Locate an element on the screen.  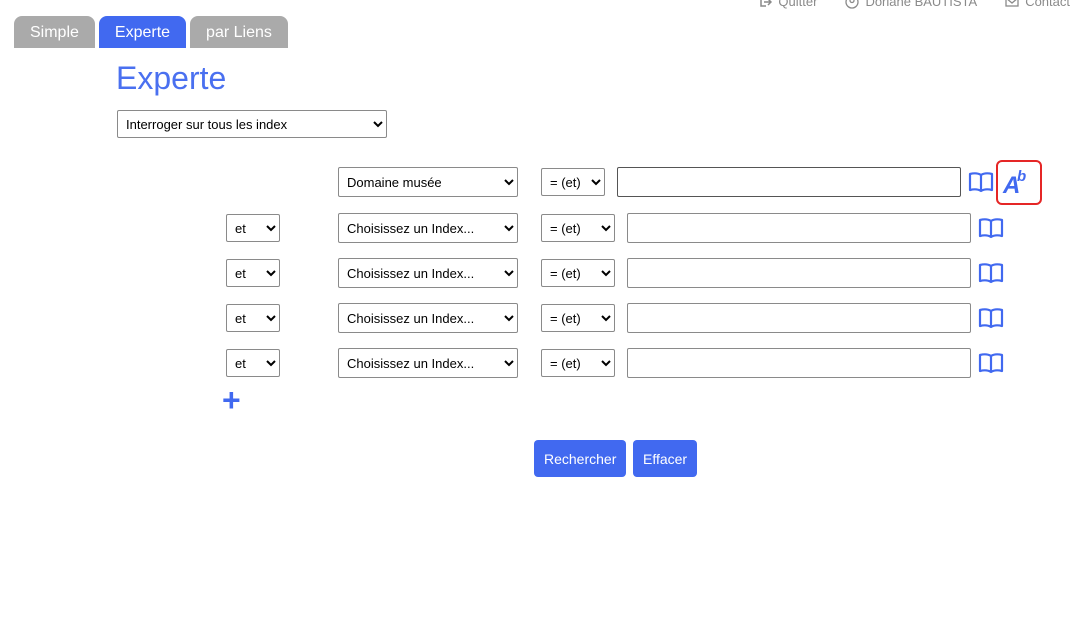
criteria-row: Domaine musée = (et) is located at coordinates (543, 182).